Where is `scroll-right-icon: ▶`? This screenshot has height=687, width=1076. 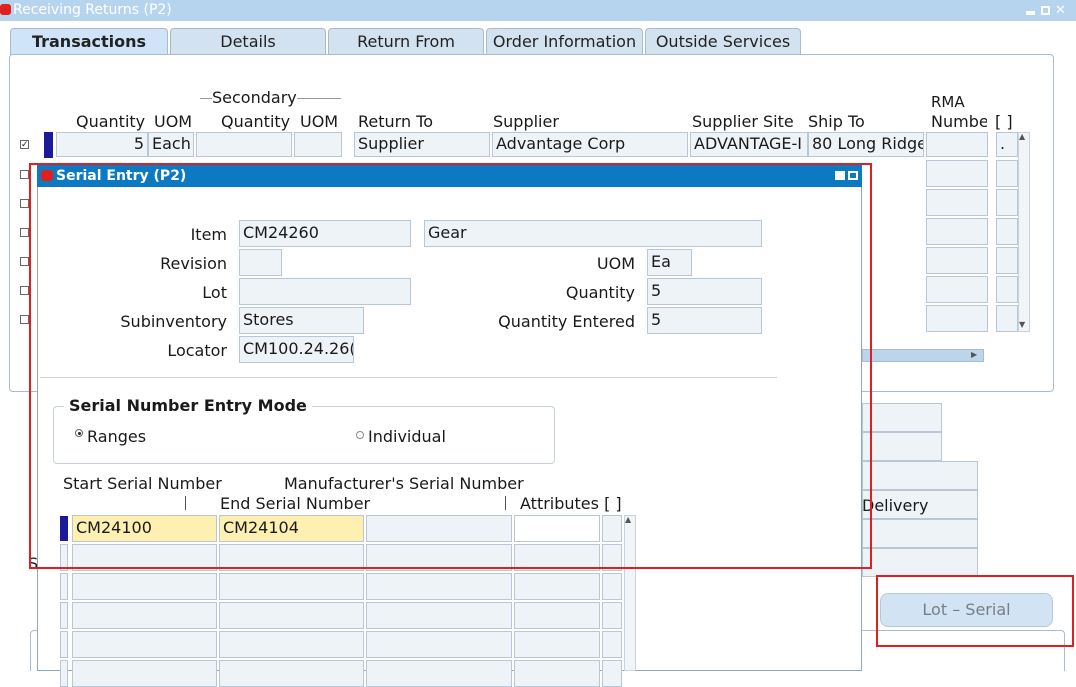 scroll-right-icon: ▶ is located at coordinates (974, 354).